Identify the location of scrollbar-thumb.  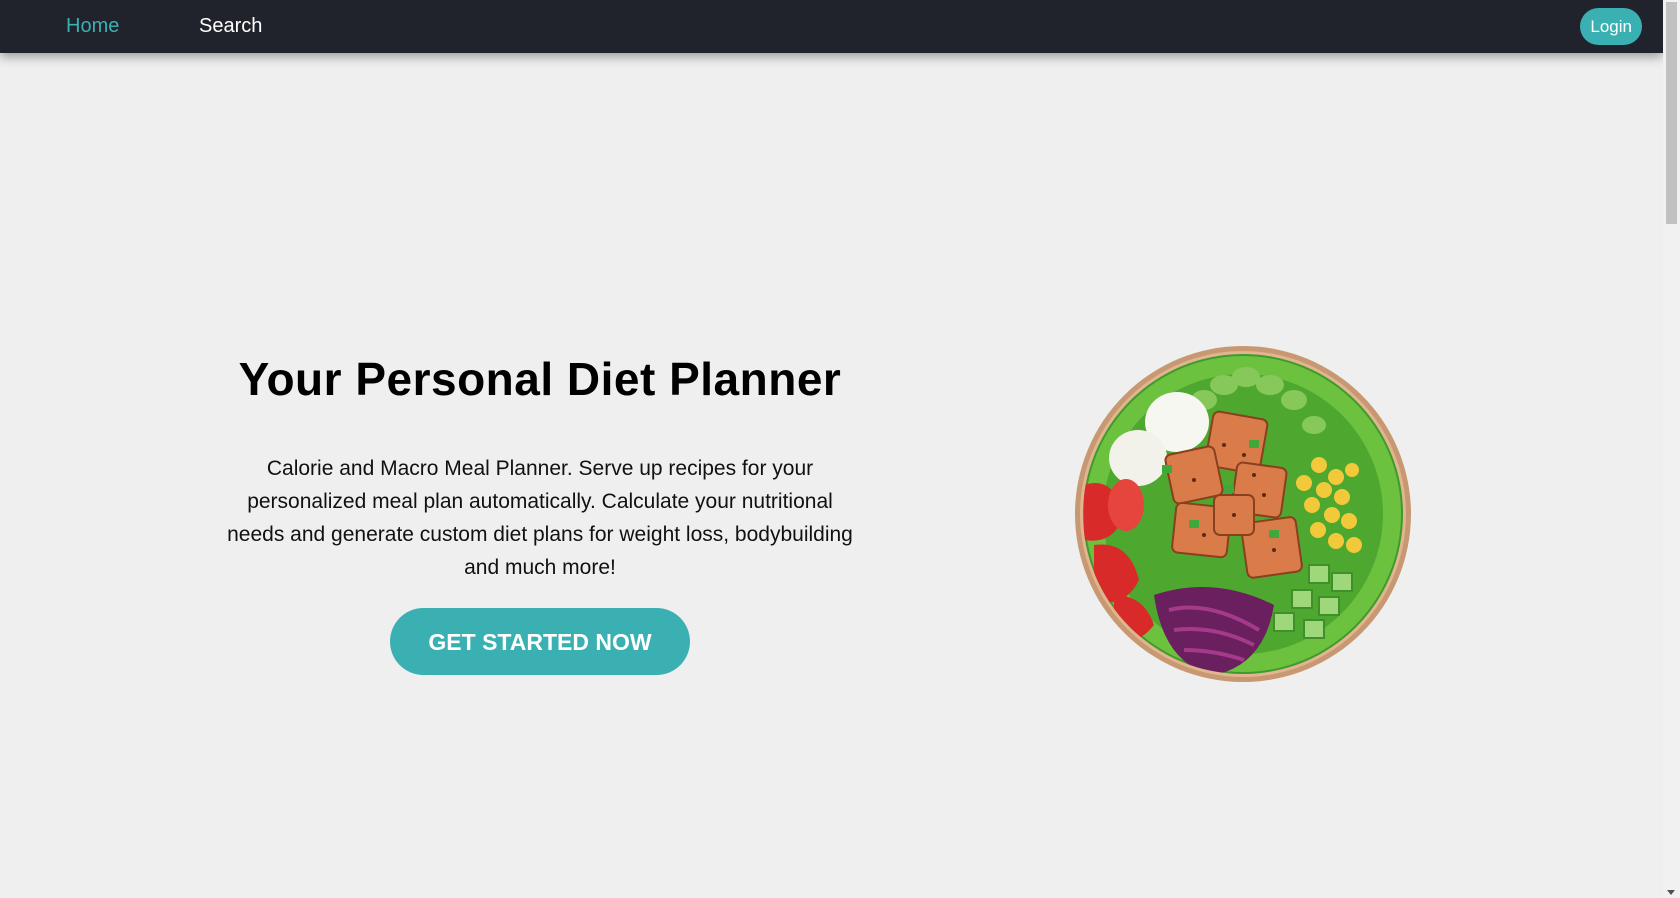
(1671, 113).